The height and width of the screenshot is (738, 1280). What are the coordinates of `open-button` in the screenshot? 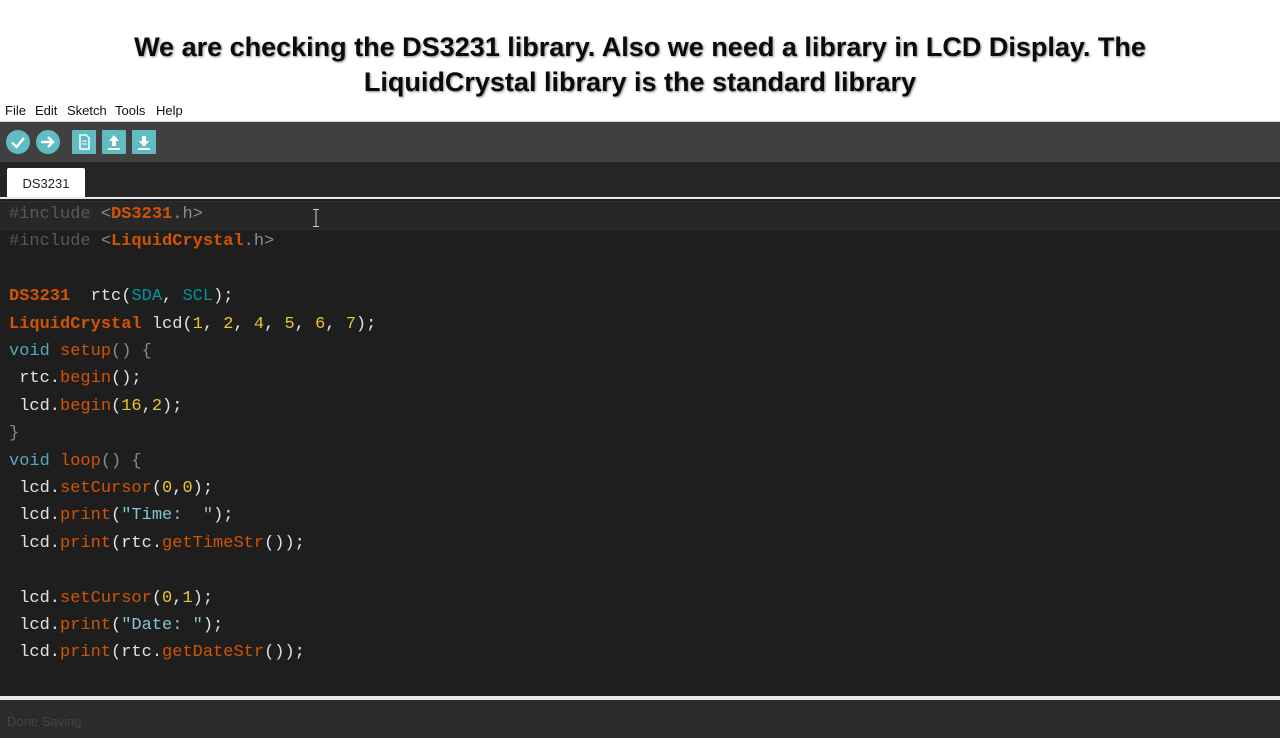 It's located at (114, 142).